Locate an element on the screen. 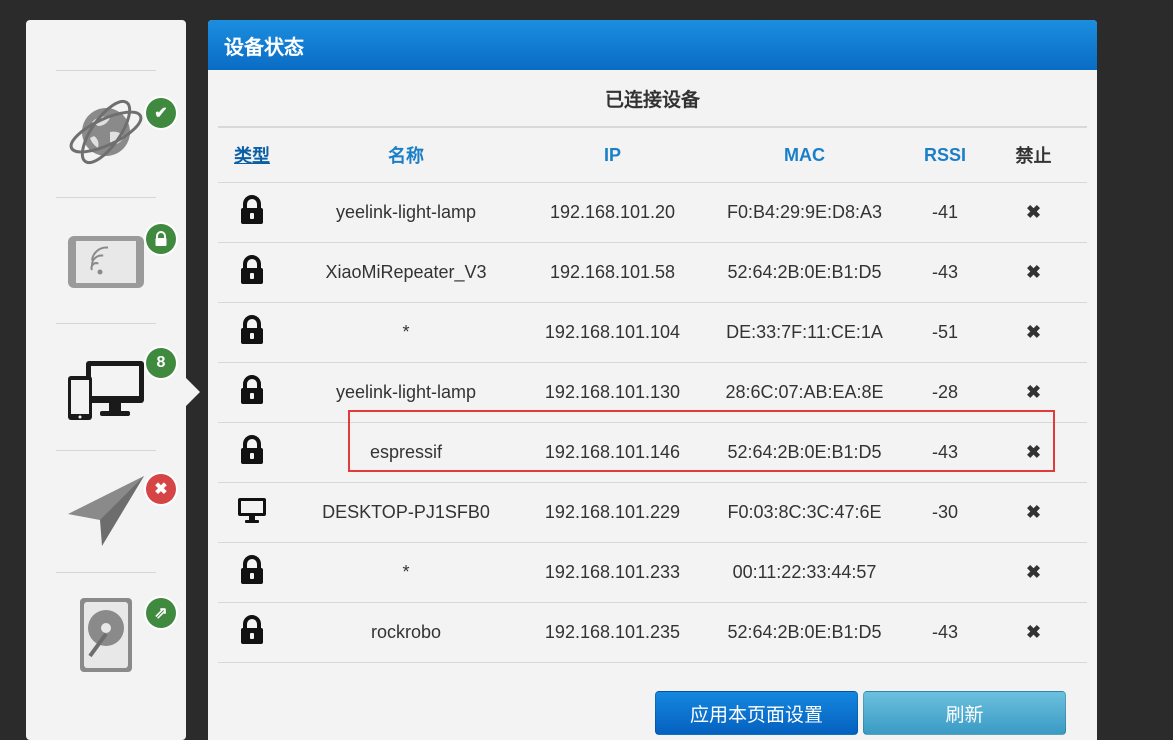  column-header-name: 名称 is located at coordinates (406, 155).